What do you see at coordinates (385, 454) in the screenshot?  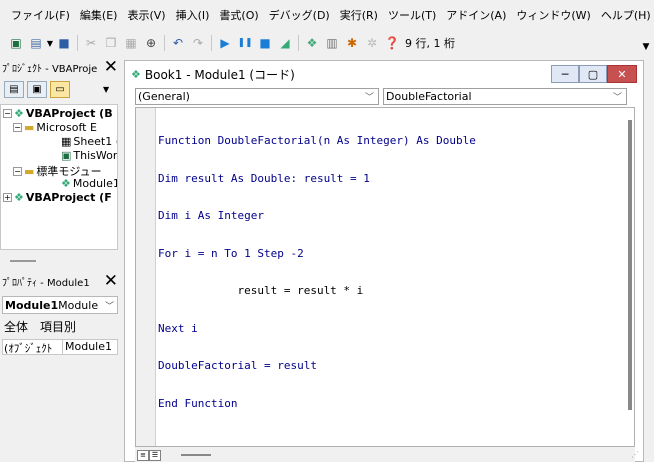 I see `code-footer: ≡ ☰` at bounding box center [385, 454].